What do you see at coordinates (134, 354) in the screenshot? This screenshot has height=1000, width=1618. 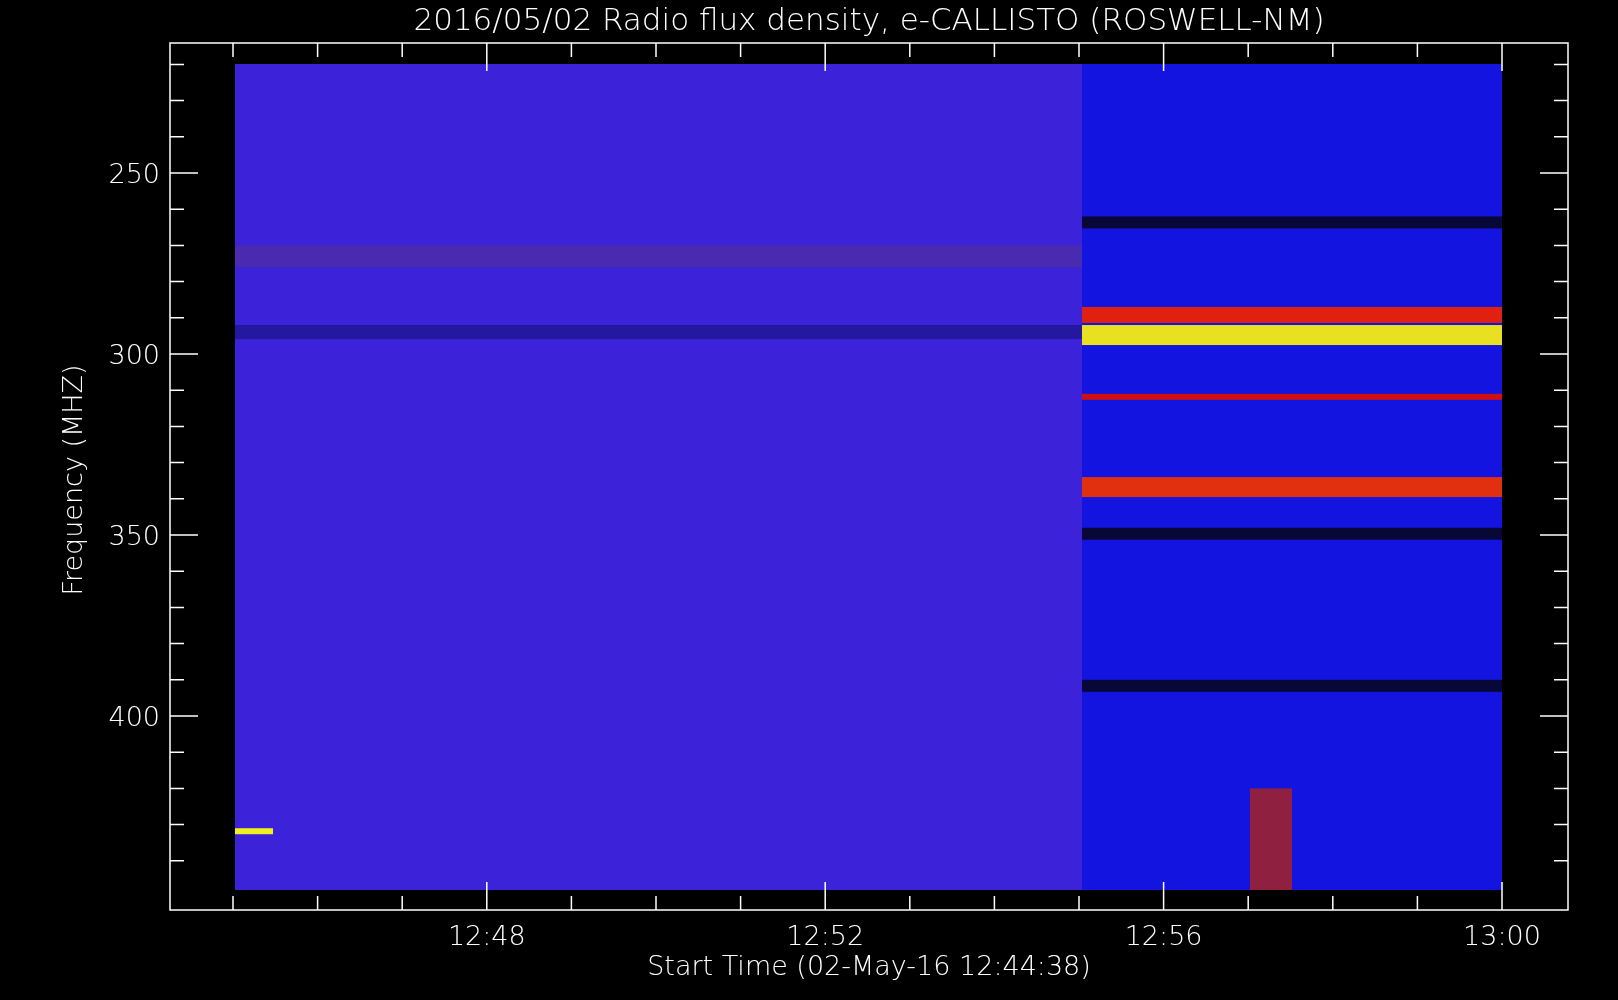 I see `tick-label: 300` at bounding box center [134, 354].